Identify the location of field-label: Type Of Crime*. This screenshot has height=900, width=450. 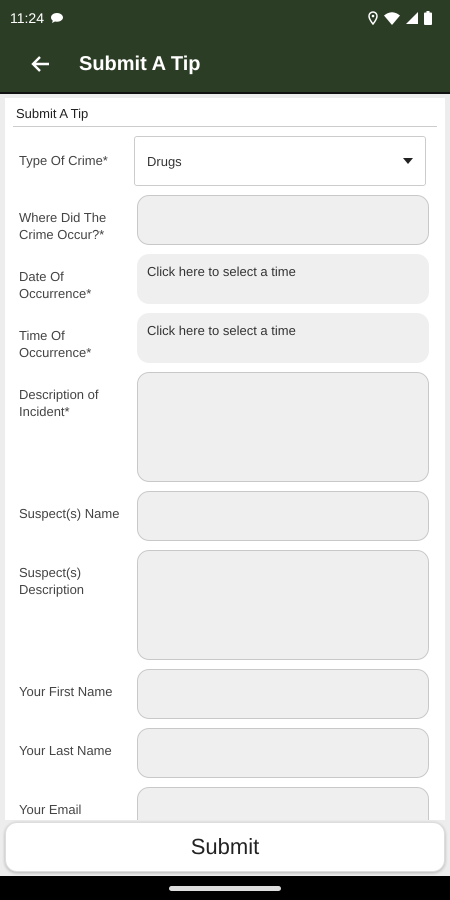
(63, 161).